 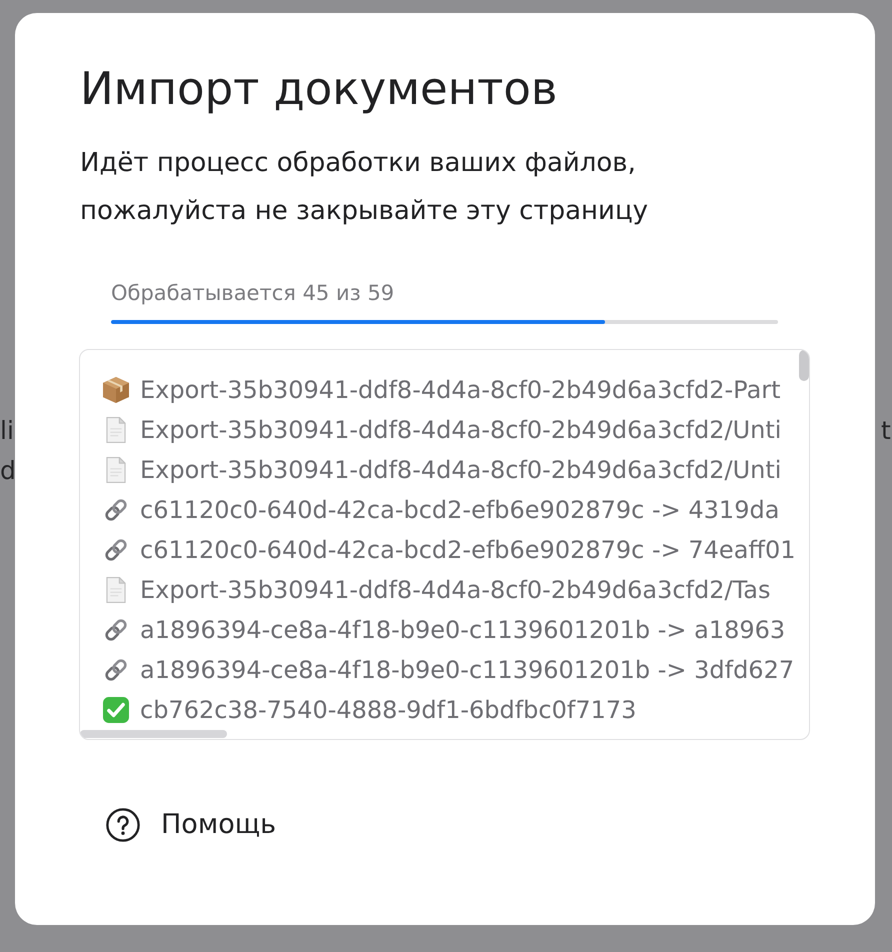 I want to click on log-entry: Export-35b30941-ddf8-4d4a-8cf0-2b49d6a3cfd2/Tas, so click(x=455, y=590).